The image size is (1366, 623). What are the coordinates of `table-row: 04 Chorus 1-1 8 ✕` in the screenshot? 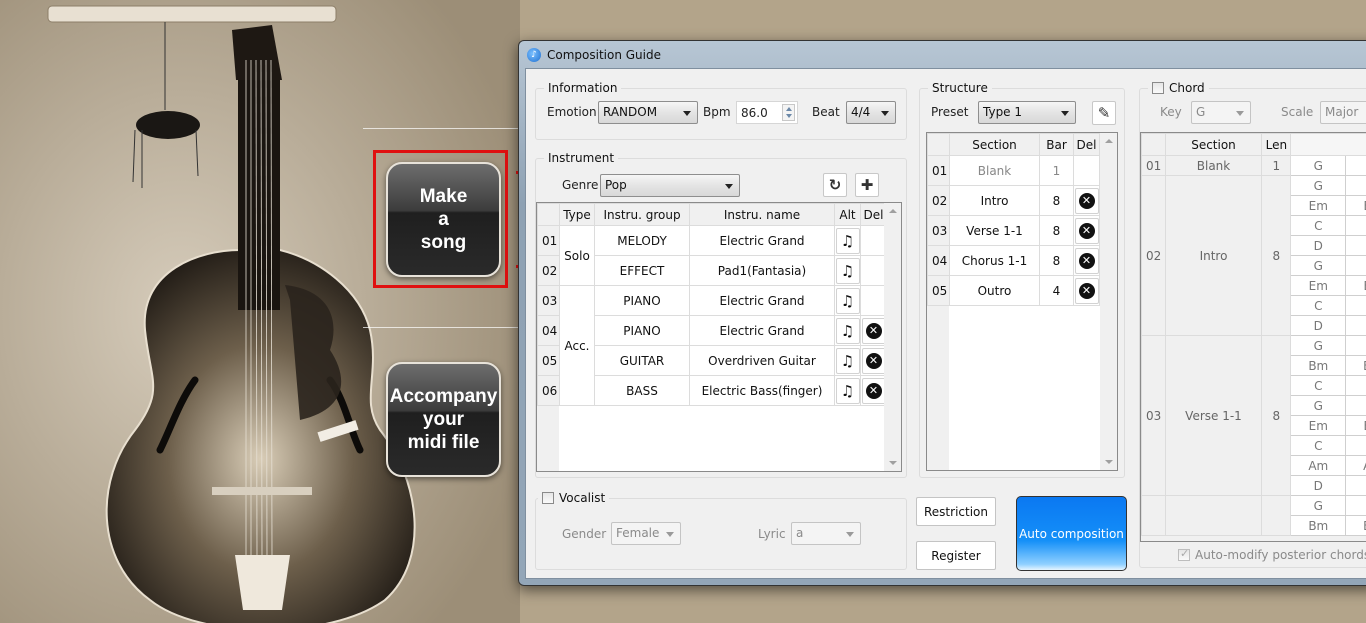 It's located at (1013, 260).